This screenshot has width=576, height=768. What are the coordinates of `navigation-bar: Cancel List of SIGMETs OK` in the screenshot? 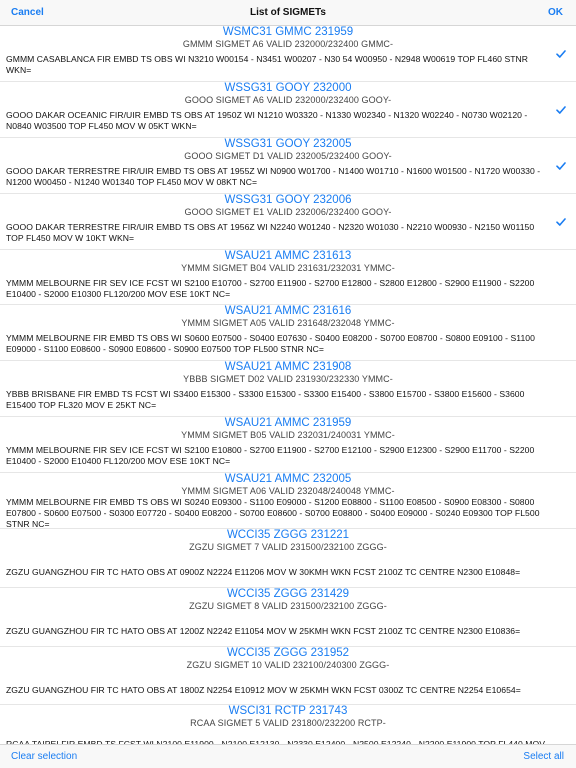 It's located at (288, 13).